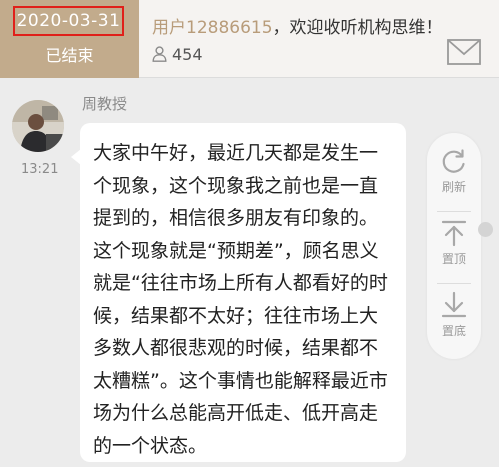  I want to click on session-status: 已结束, so click(69, 55).